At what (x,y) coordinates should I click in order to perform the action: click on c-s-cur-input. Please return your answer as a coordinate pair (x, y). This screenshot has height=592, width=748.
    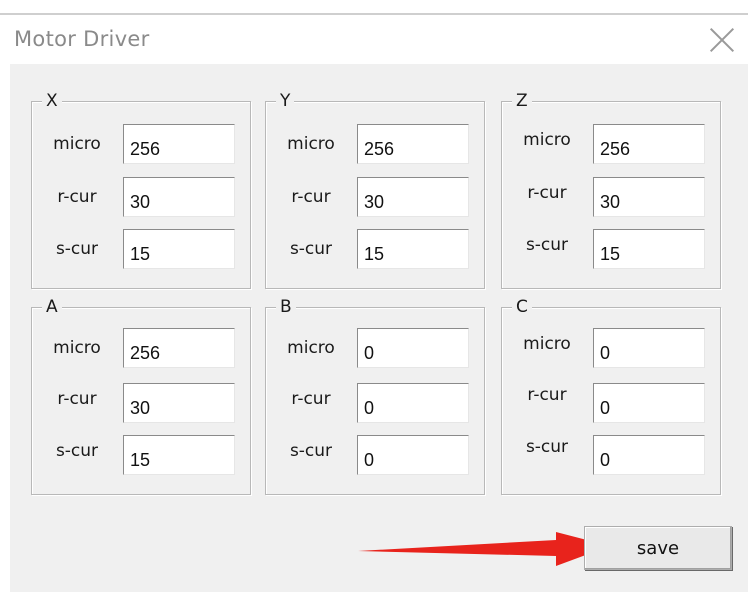
    Looking at the image, I should click on (649, 455).